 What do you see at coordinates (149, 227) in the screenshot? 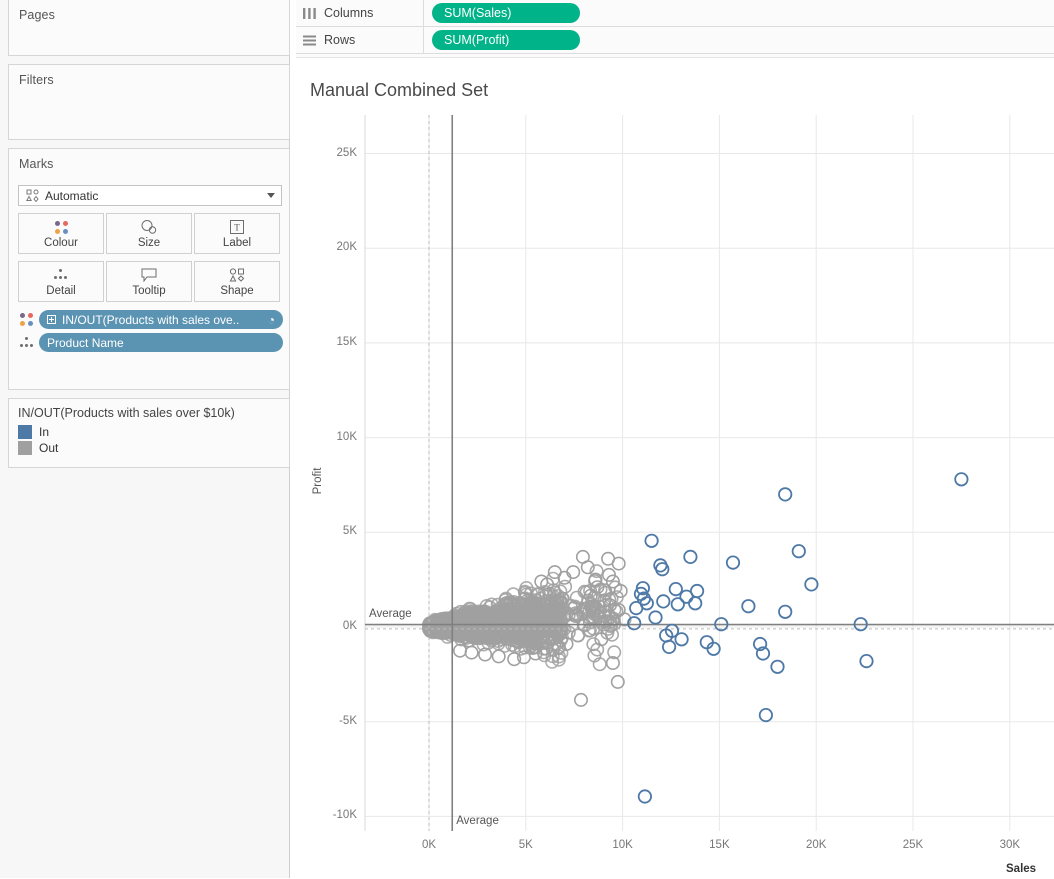
I see `size-icon` at bounding box center [149, 227].